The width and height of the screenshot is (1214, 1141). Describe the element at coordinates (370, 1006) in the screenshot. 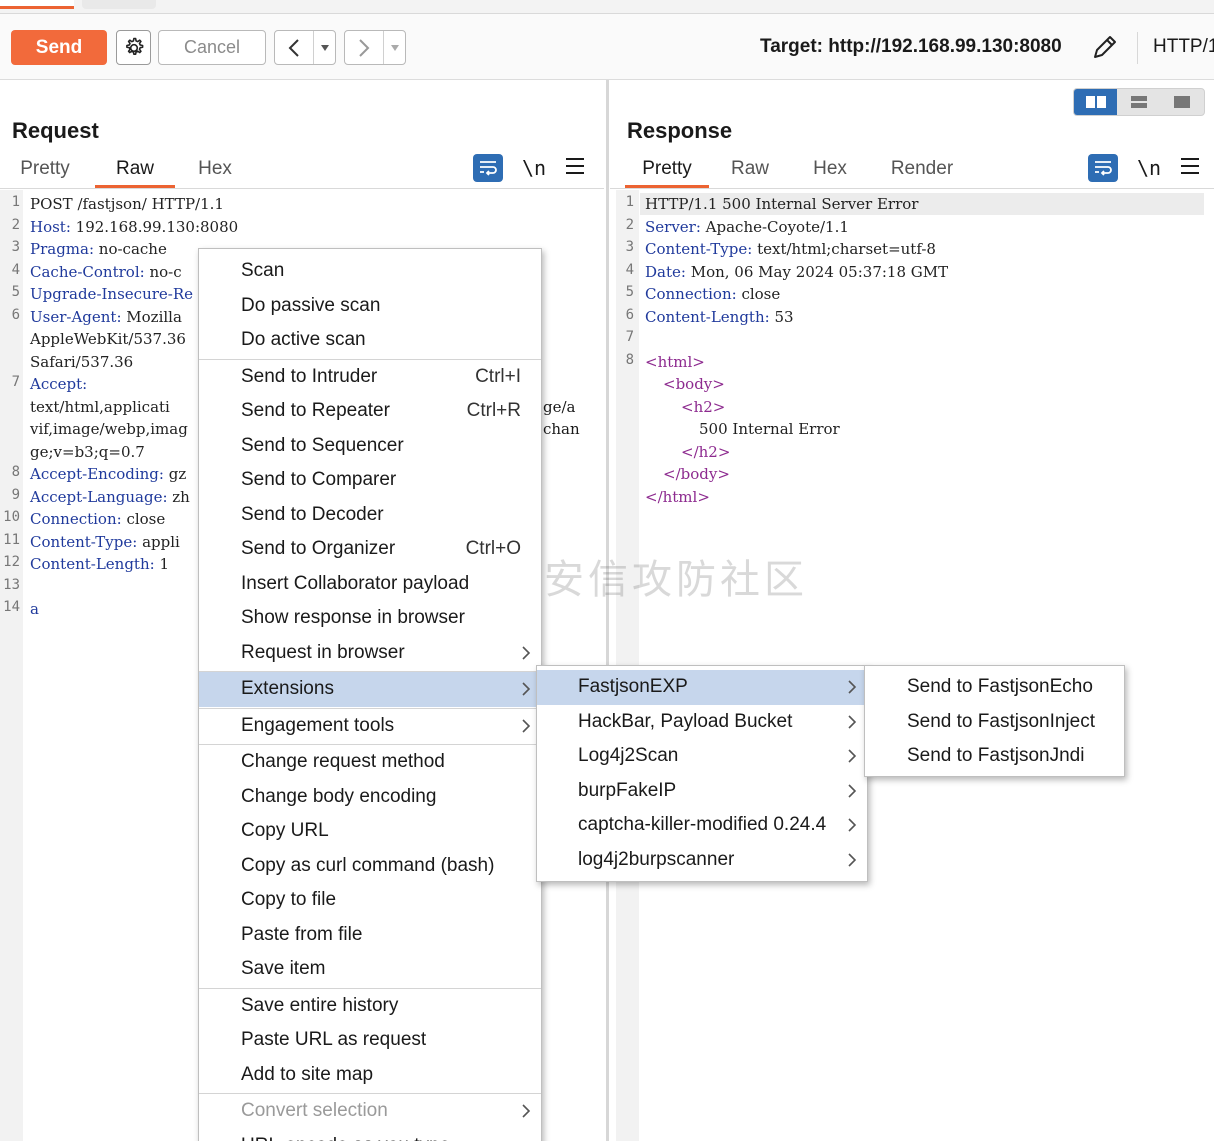

I see `menu-item-save-entire-history: Save entire history` at that location.